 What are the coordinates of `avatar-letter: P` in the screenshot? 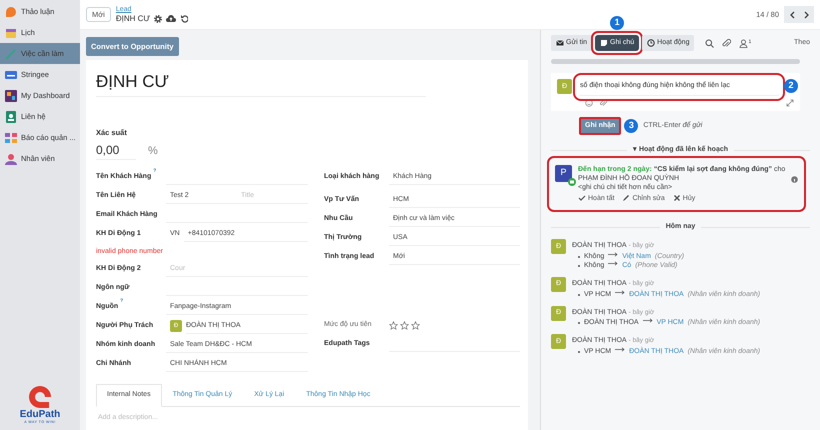 It's located at (563, 173).